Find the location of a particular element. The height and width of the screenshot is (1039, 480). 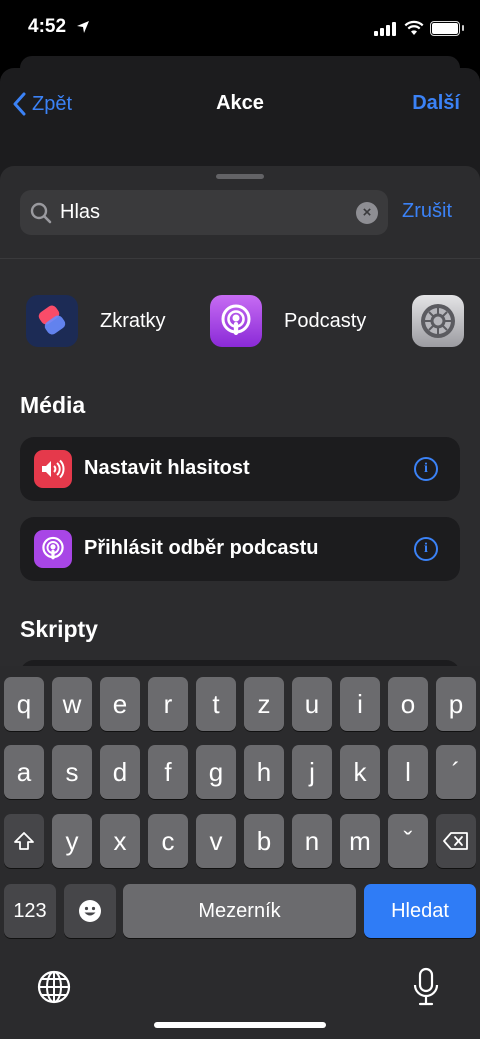

status-time: 4:52 is located at coordinates (47, 26).